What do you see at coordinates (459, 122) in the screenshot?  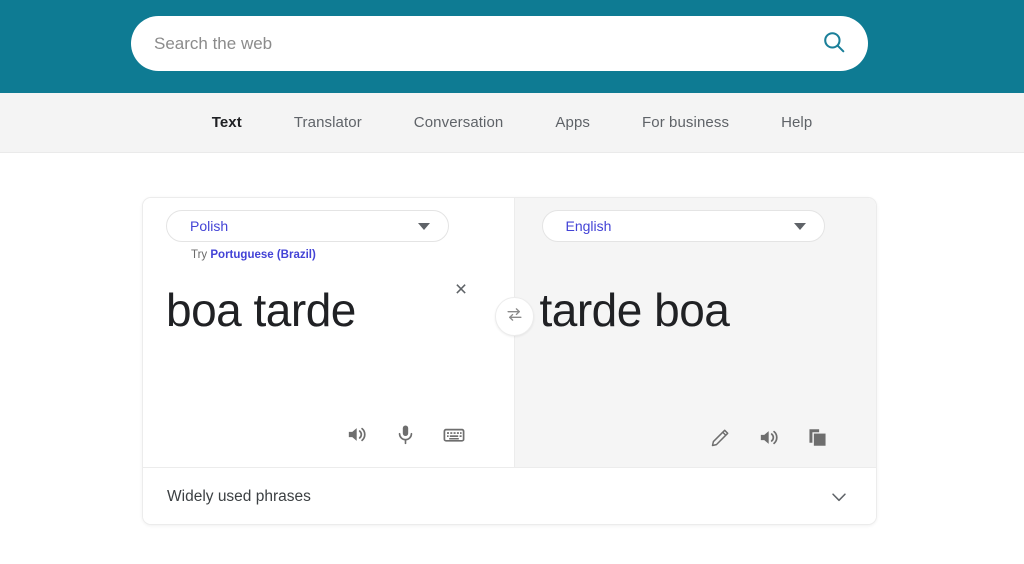 I see `nav-item-conversation: Conversation` at bounding box center [459, 122].